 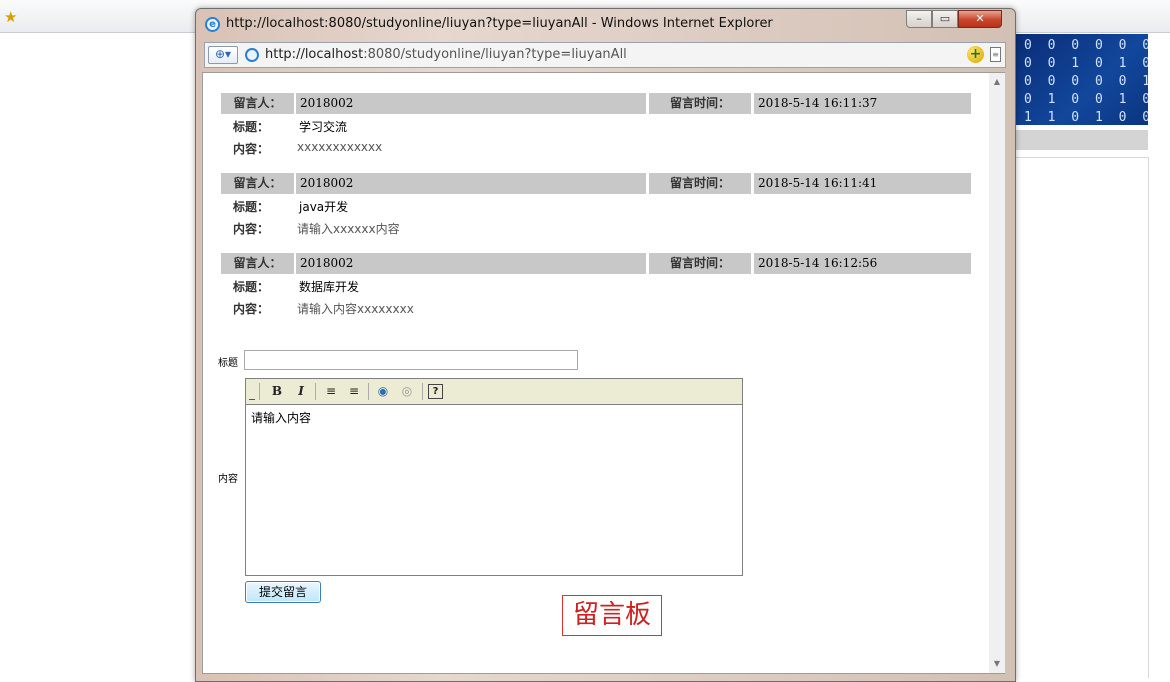 I want to click on minimize-button: –, so click(x=919, y=19).